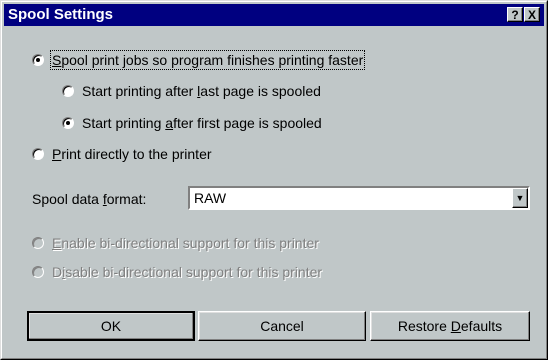 Image resolution: width=548 pixels, height=360 pixels. I want to click on close-button: X, so click(532, 14).